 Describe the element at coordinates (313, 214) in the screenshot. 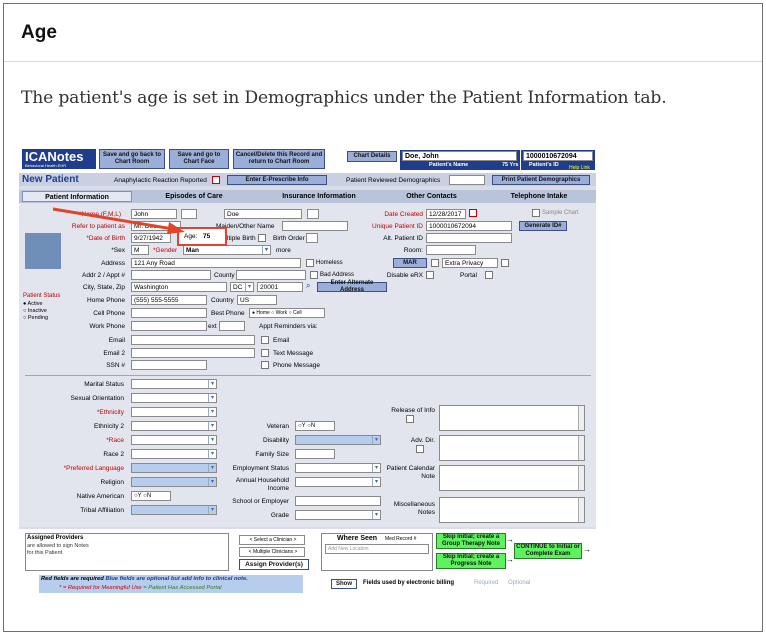

I see `suffix-field` at that location.